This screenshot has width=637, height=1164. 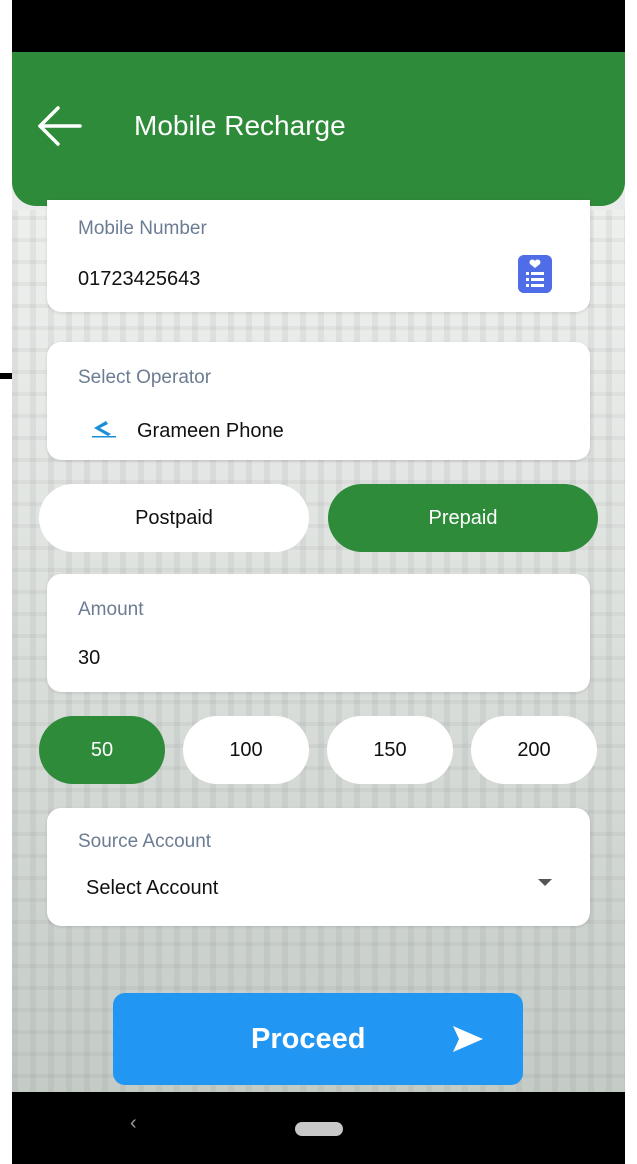 What do you see at coordinates (152, 888) in the screenshot?
I see `source-account-value: Select Account` at bounding box center [152, 888].